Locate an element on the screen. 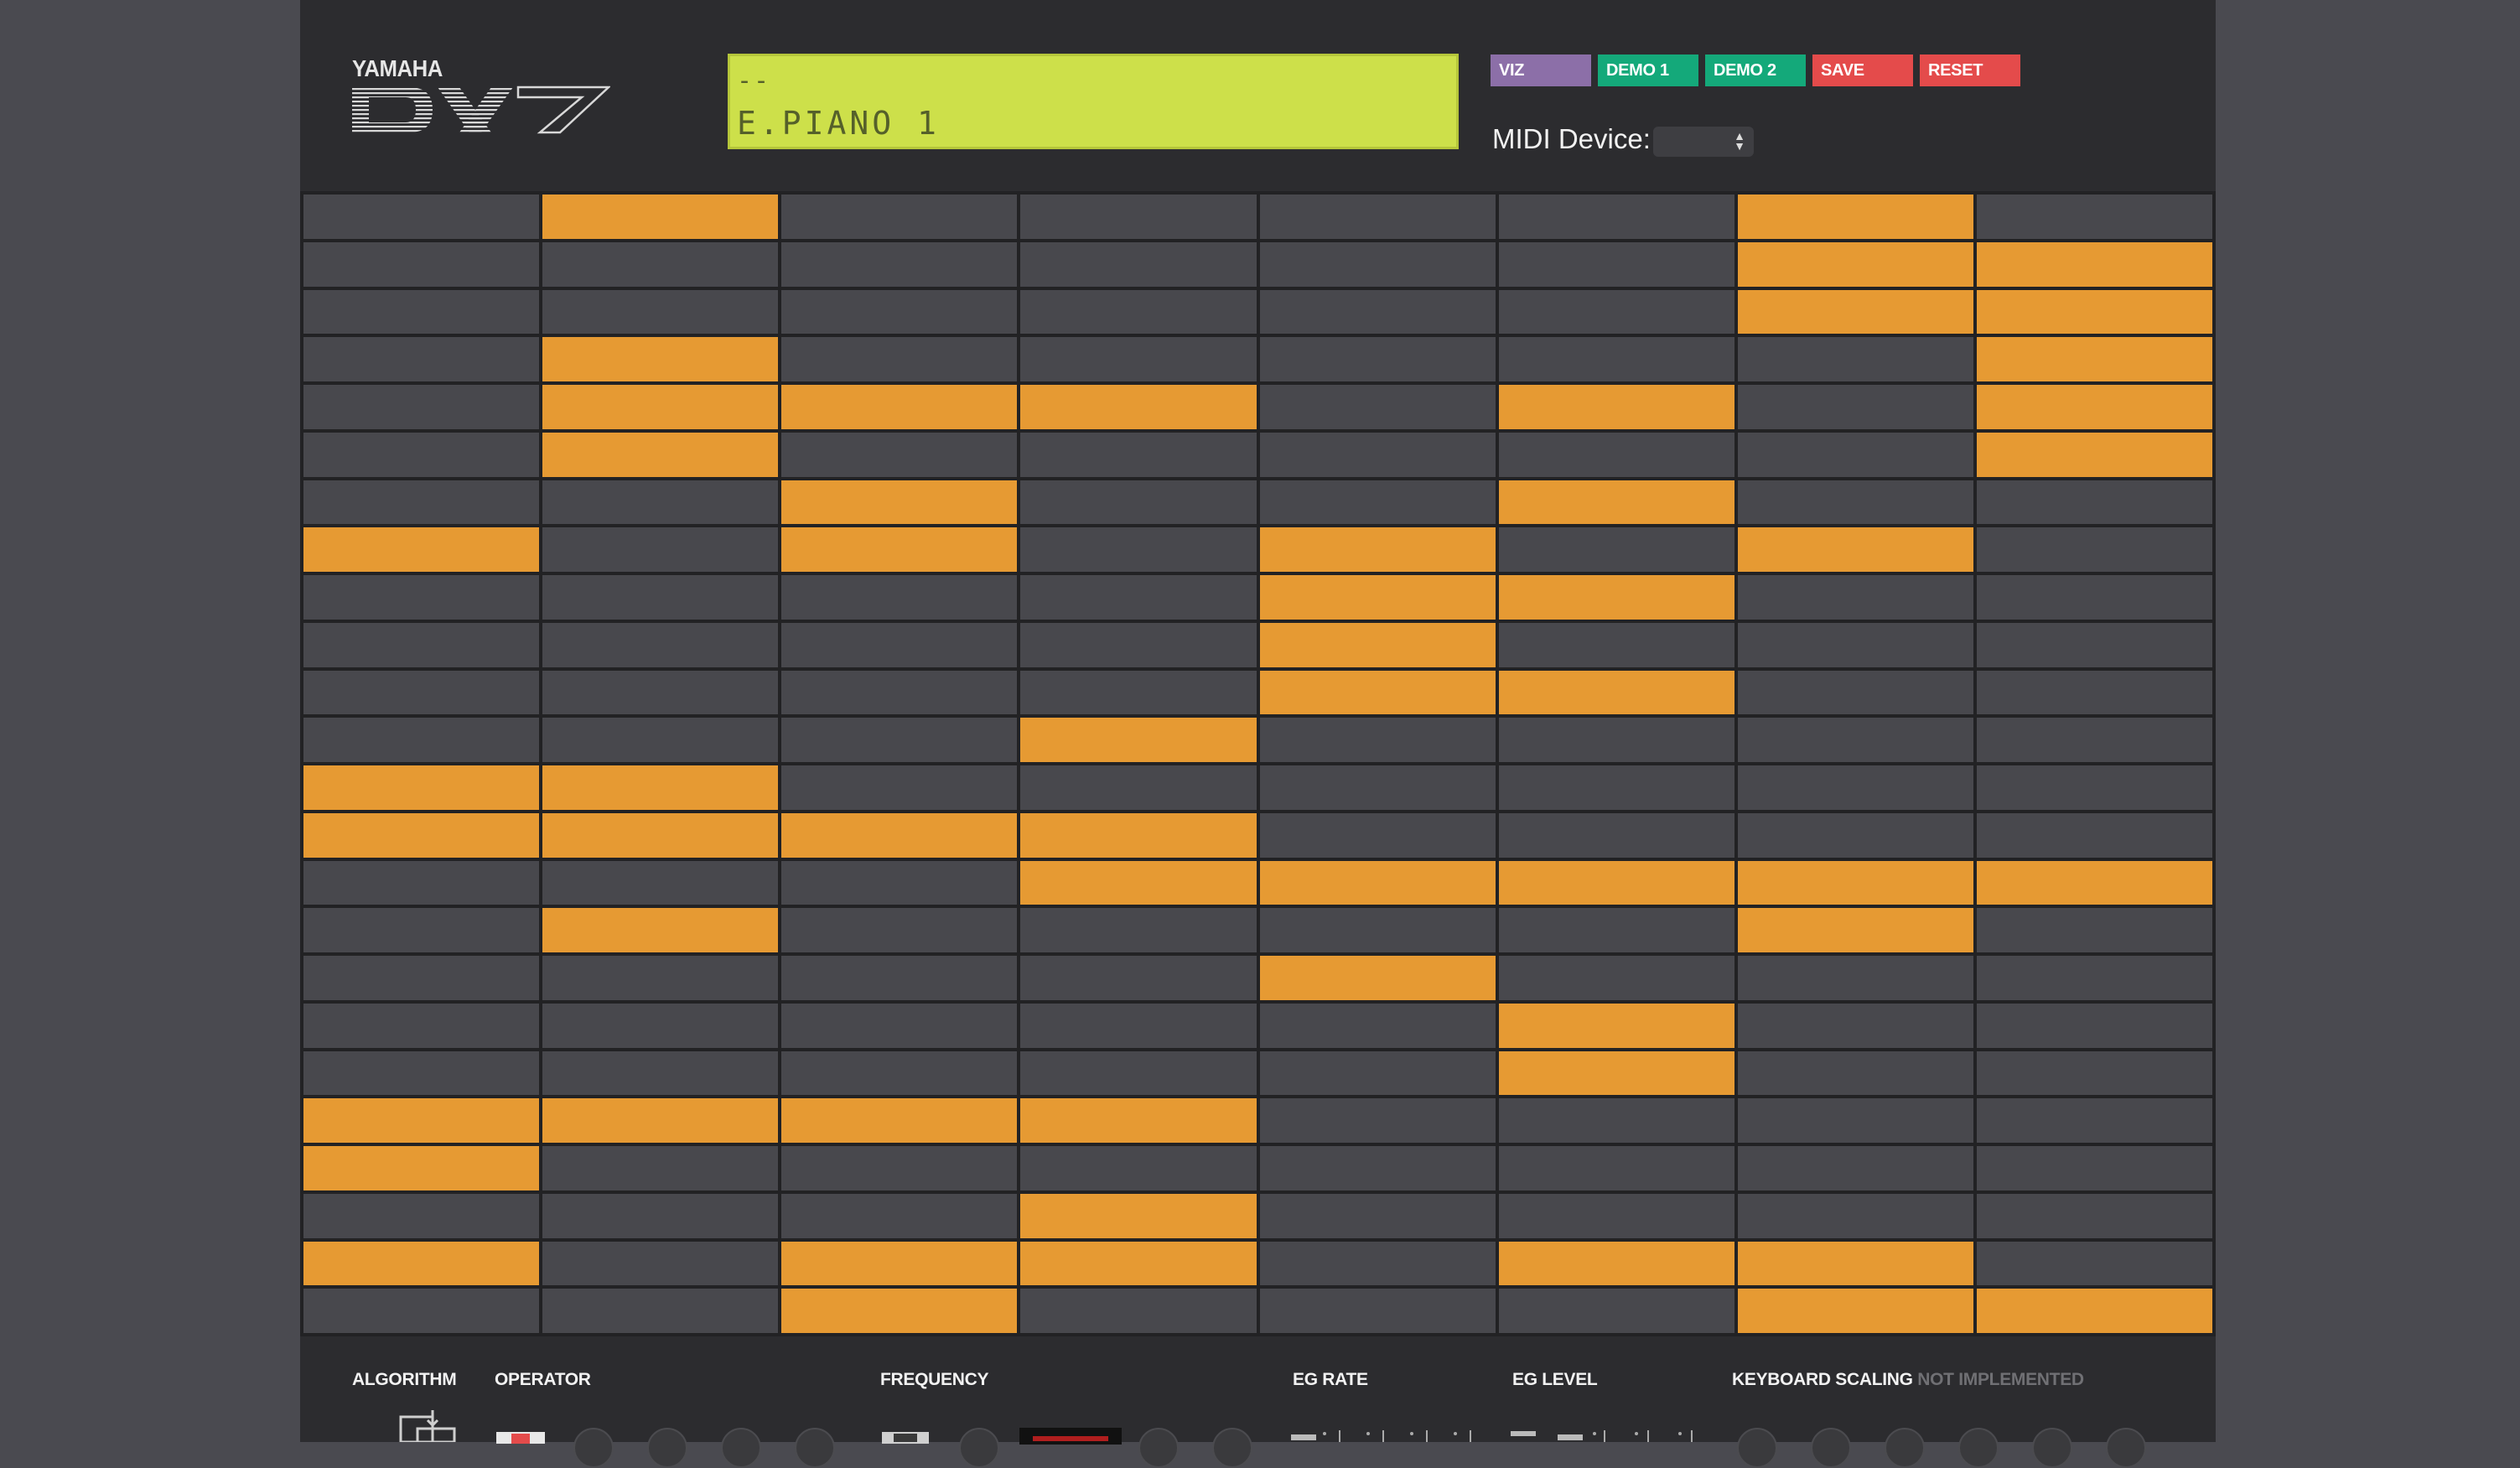  demo-1-button: DEMO 1 is located at coordinates (1648, 70).